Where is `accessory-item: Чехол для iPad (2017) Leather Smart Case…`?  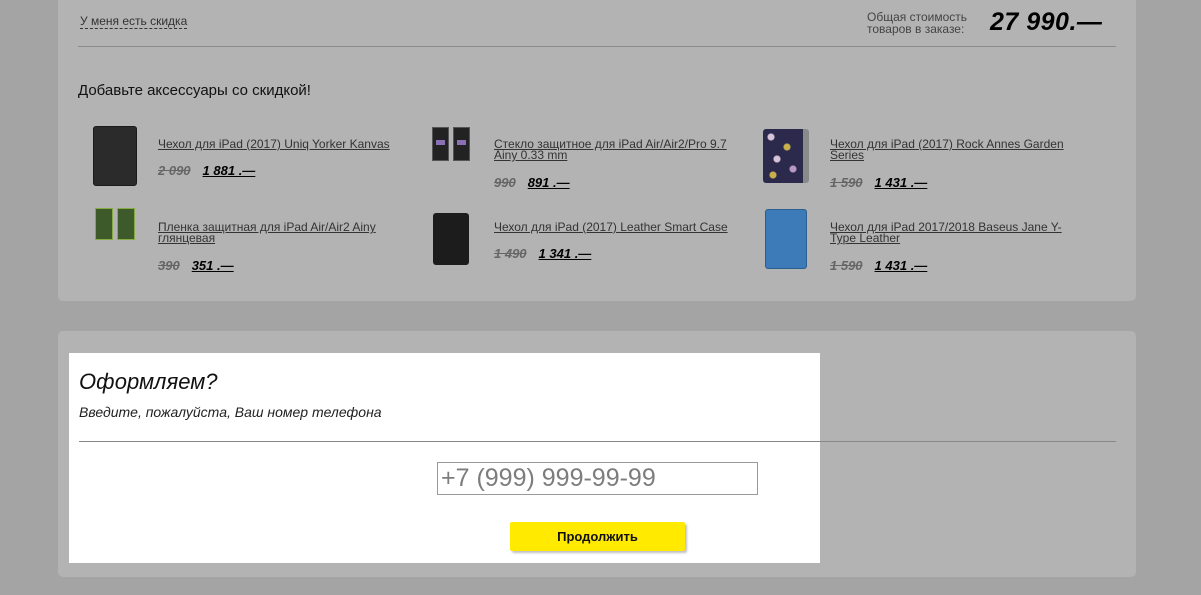
accessory-item: Чехол для iPad (2017) Leather Smart Case… is located at coordinates (588, 239).